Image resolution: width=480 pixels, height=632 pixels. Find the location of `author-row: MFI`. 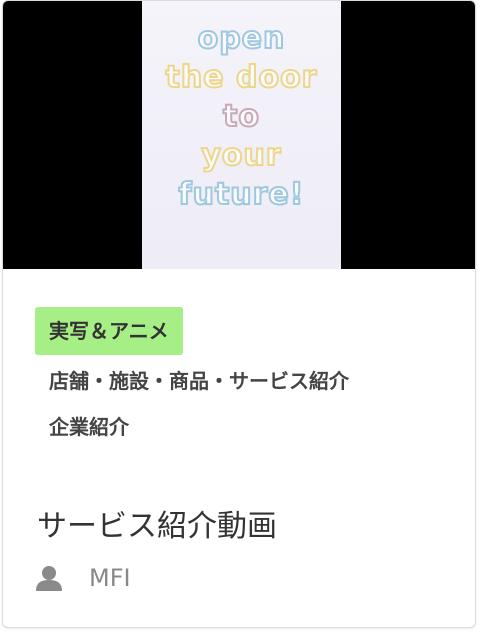

author-row: MFI is located at coordinates (83, 578).